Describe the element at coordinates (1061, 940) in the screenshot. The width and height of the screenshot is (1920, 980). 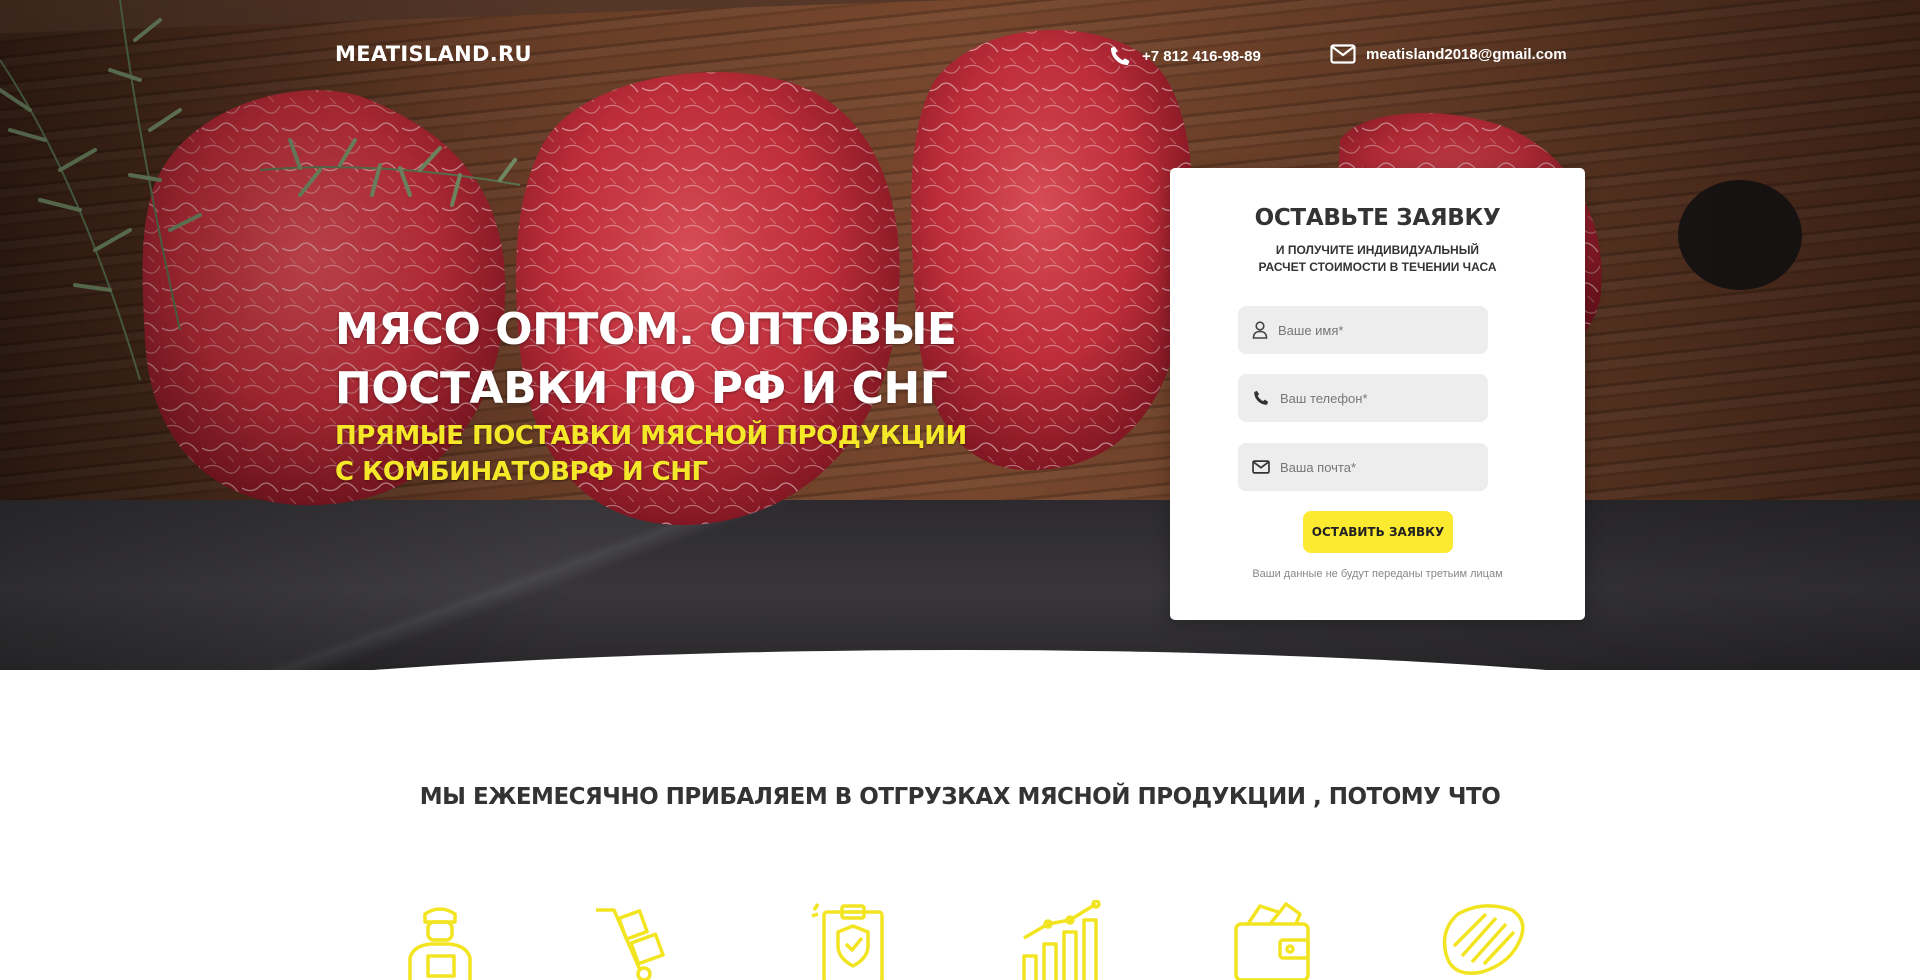
I see `growth-chart-icon` at that location.